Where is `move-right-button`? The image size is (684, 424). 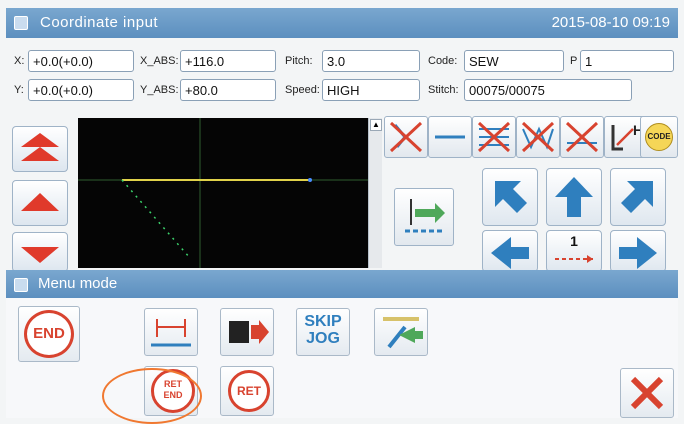
move-right-button is located at coordinates (638, 251).